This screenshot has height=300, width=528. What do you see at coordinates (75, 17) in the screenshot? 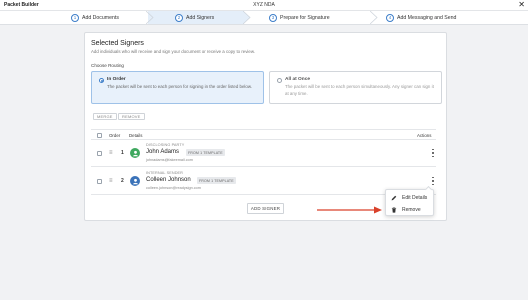
I see `step-number: 1` at bounding box center [75, 17].